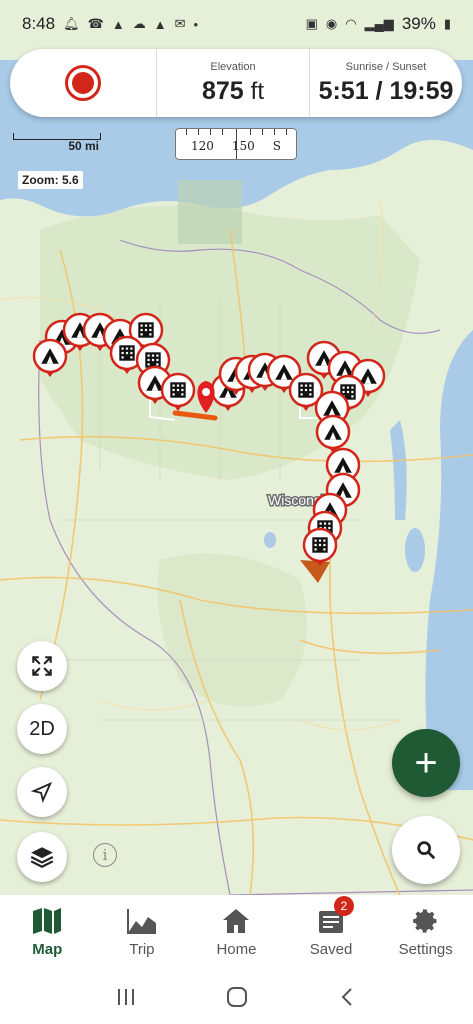 This screenshot has width=473, height=1024. What do you see at coordinates (50, 180) in the screenshot?
I see `zoom-label: Zoom: 5.6` at bounding box center [50, 180].